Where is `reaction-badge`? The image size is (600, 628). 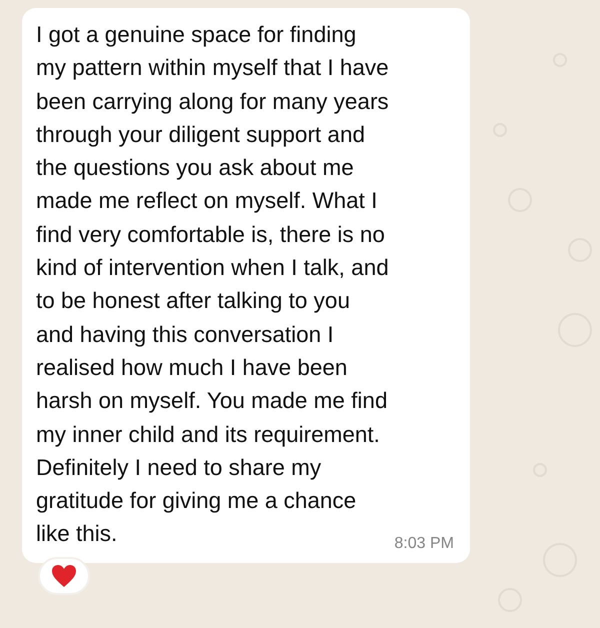
reaction-badge is located at coordinates (64, 575).